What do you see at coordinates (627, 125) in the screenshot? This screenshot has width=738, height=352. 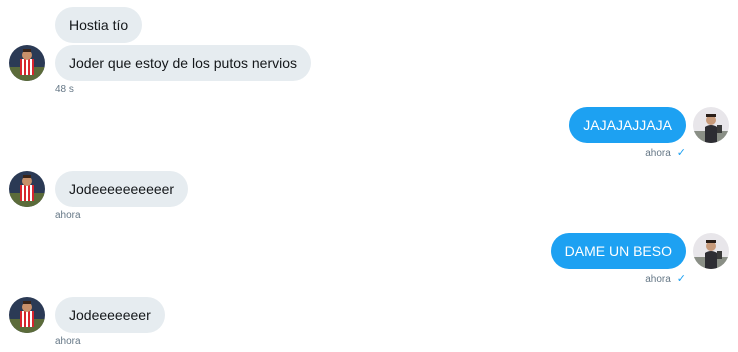 I see `message-bubble-outgoing: JAJAJAJJAJA` at bounding box center [627, 125].